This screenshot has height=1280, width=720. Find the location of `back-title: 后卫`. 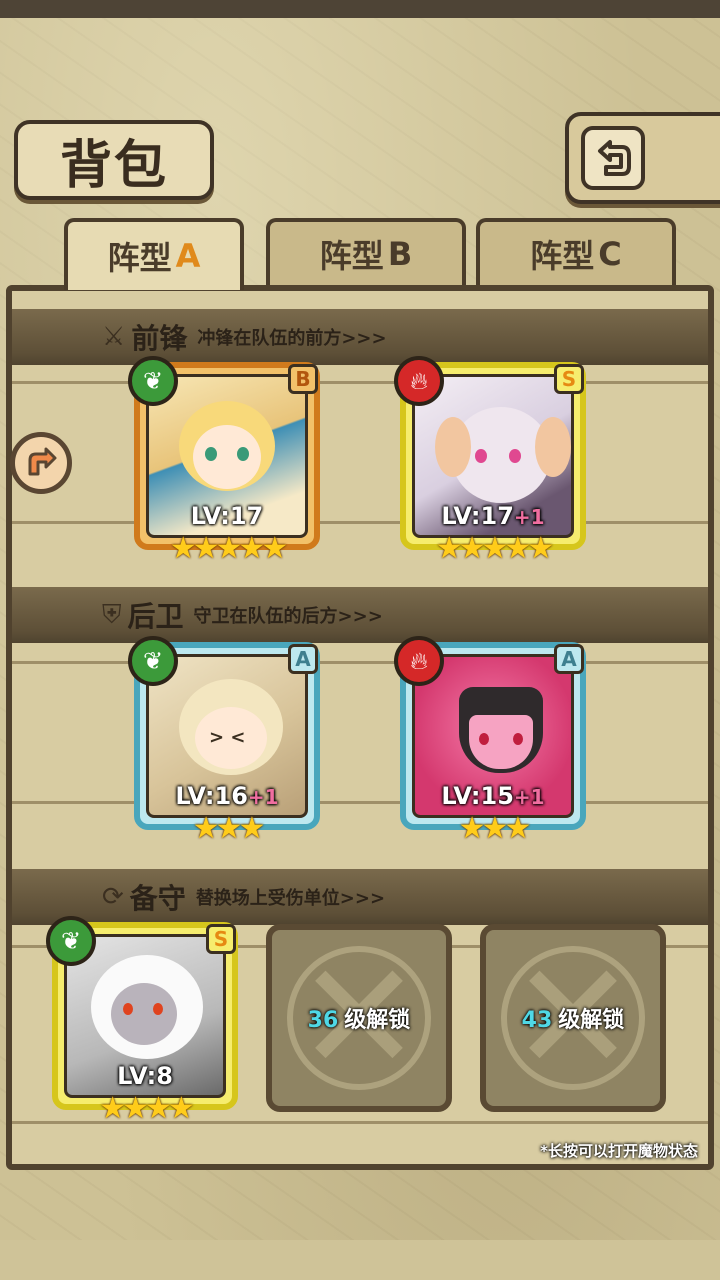

back-title: 后卫 is located at coordinates (155, 616).